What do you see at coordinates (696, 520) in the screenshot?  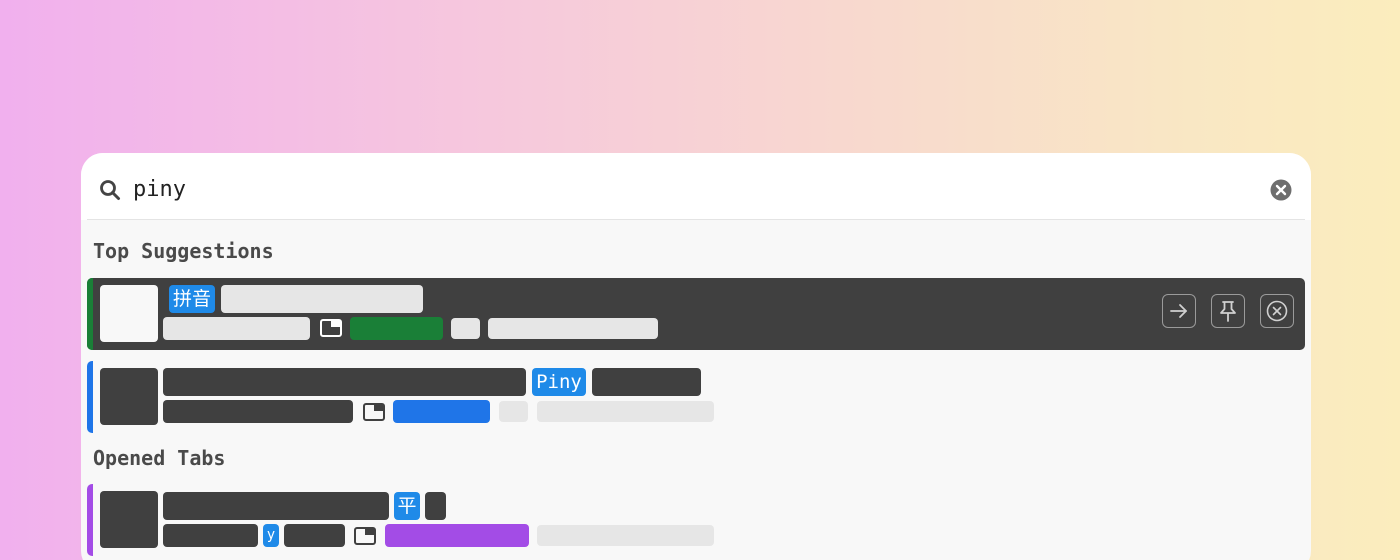 I see `tab-row: 平 y` at bounding box center [696, 520].